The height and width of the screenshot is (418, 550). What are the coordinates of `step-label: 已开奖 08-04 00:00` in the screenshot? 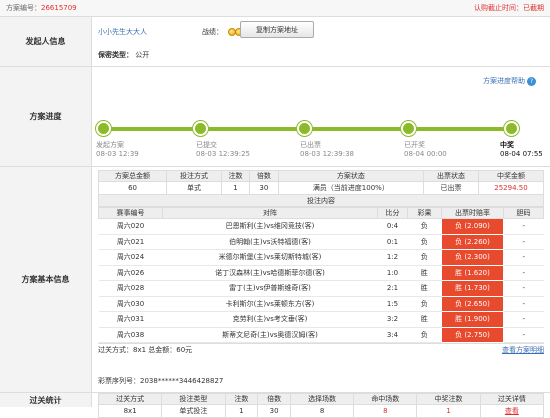 It's located at (425, 150).